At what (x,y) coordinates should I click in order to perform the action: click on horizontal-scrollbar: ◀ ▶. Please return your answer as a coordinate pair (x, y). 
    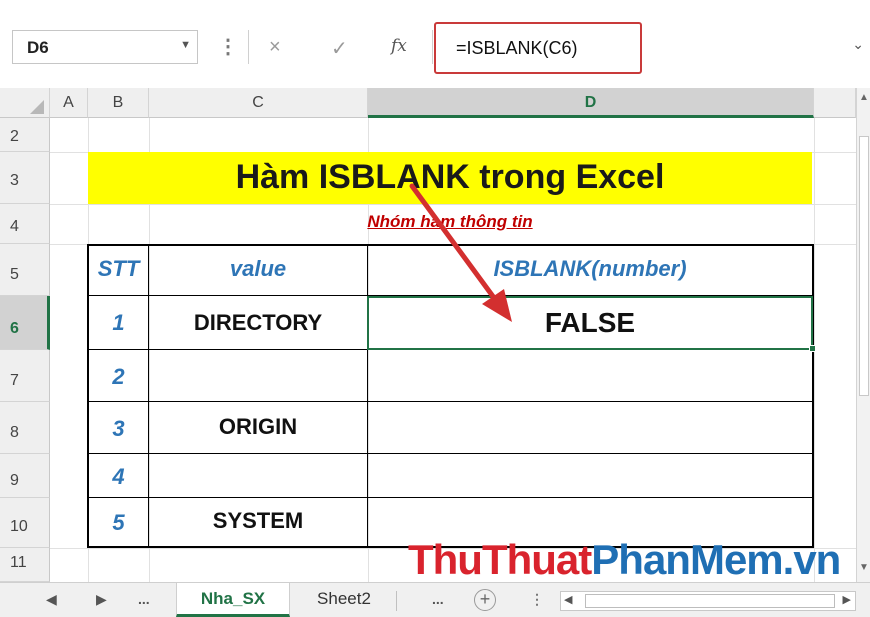
    Looking at the image, I should click on (708, 601).